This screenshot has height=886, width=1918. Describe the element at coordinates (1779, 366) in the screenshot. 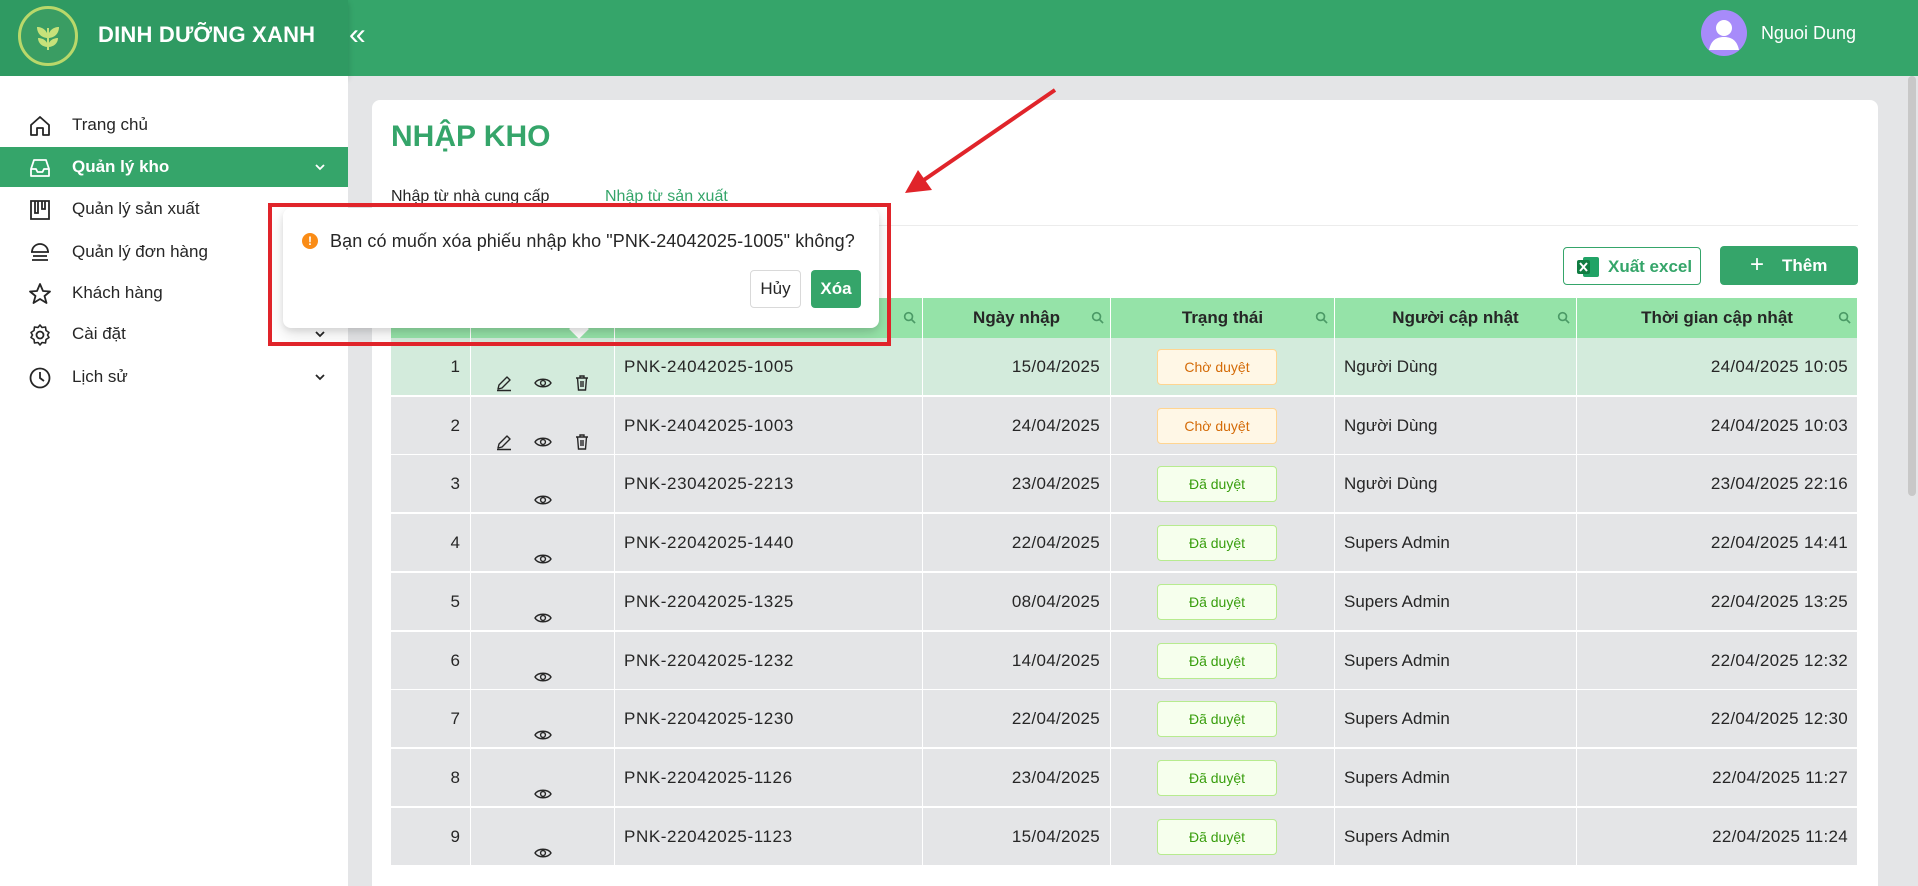

I see `cell-time: 24/04/2025 10:05` at that location.